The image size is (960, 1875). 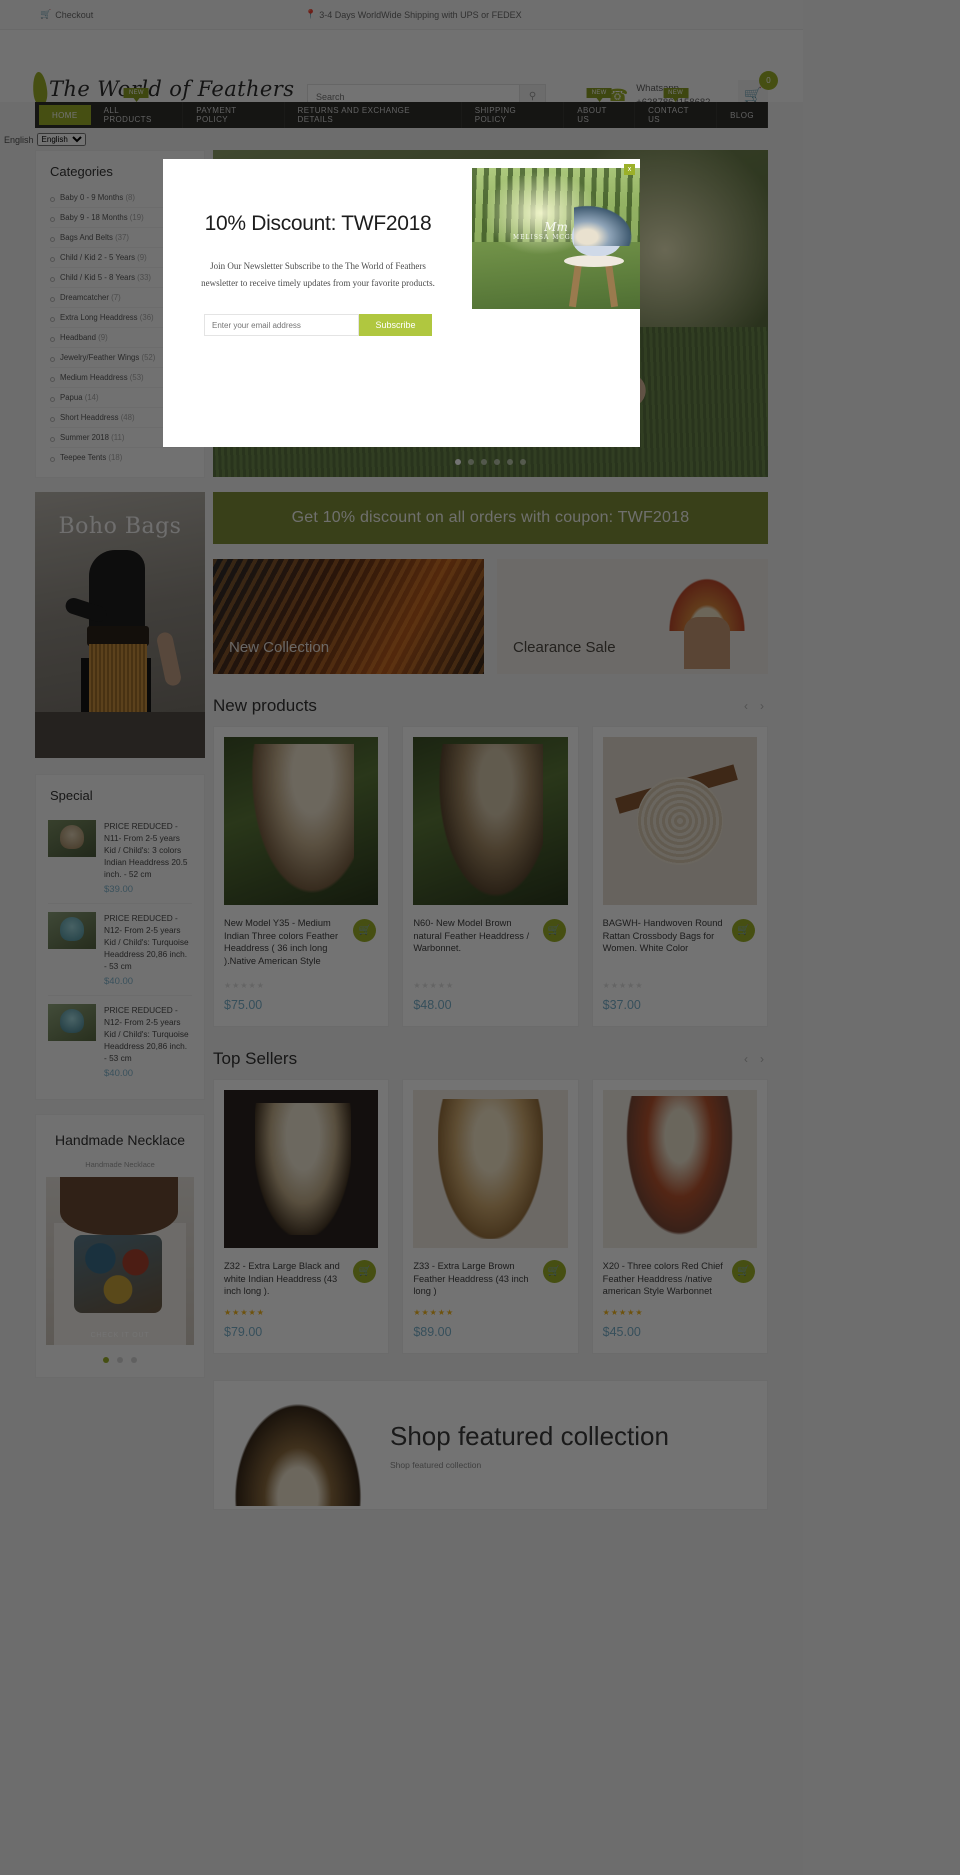 What do you see at coordinates (556, 238) in the screenshot?
I see `modal-image: Mm MELISSA MCGRANDE` at bounding box center [556, 238].